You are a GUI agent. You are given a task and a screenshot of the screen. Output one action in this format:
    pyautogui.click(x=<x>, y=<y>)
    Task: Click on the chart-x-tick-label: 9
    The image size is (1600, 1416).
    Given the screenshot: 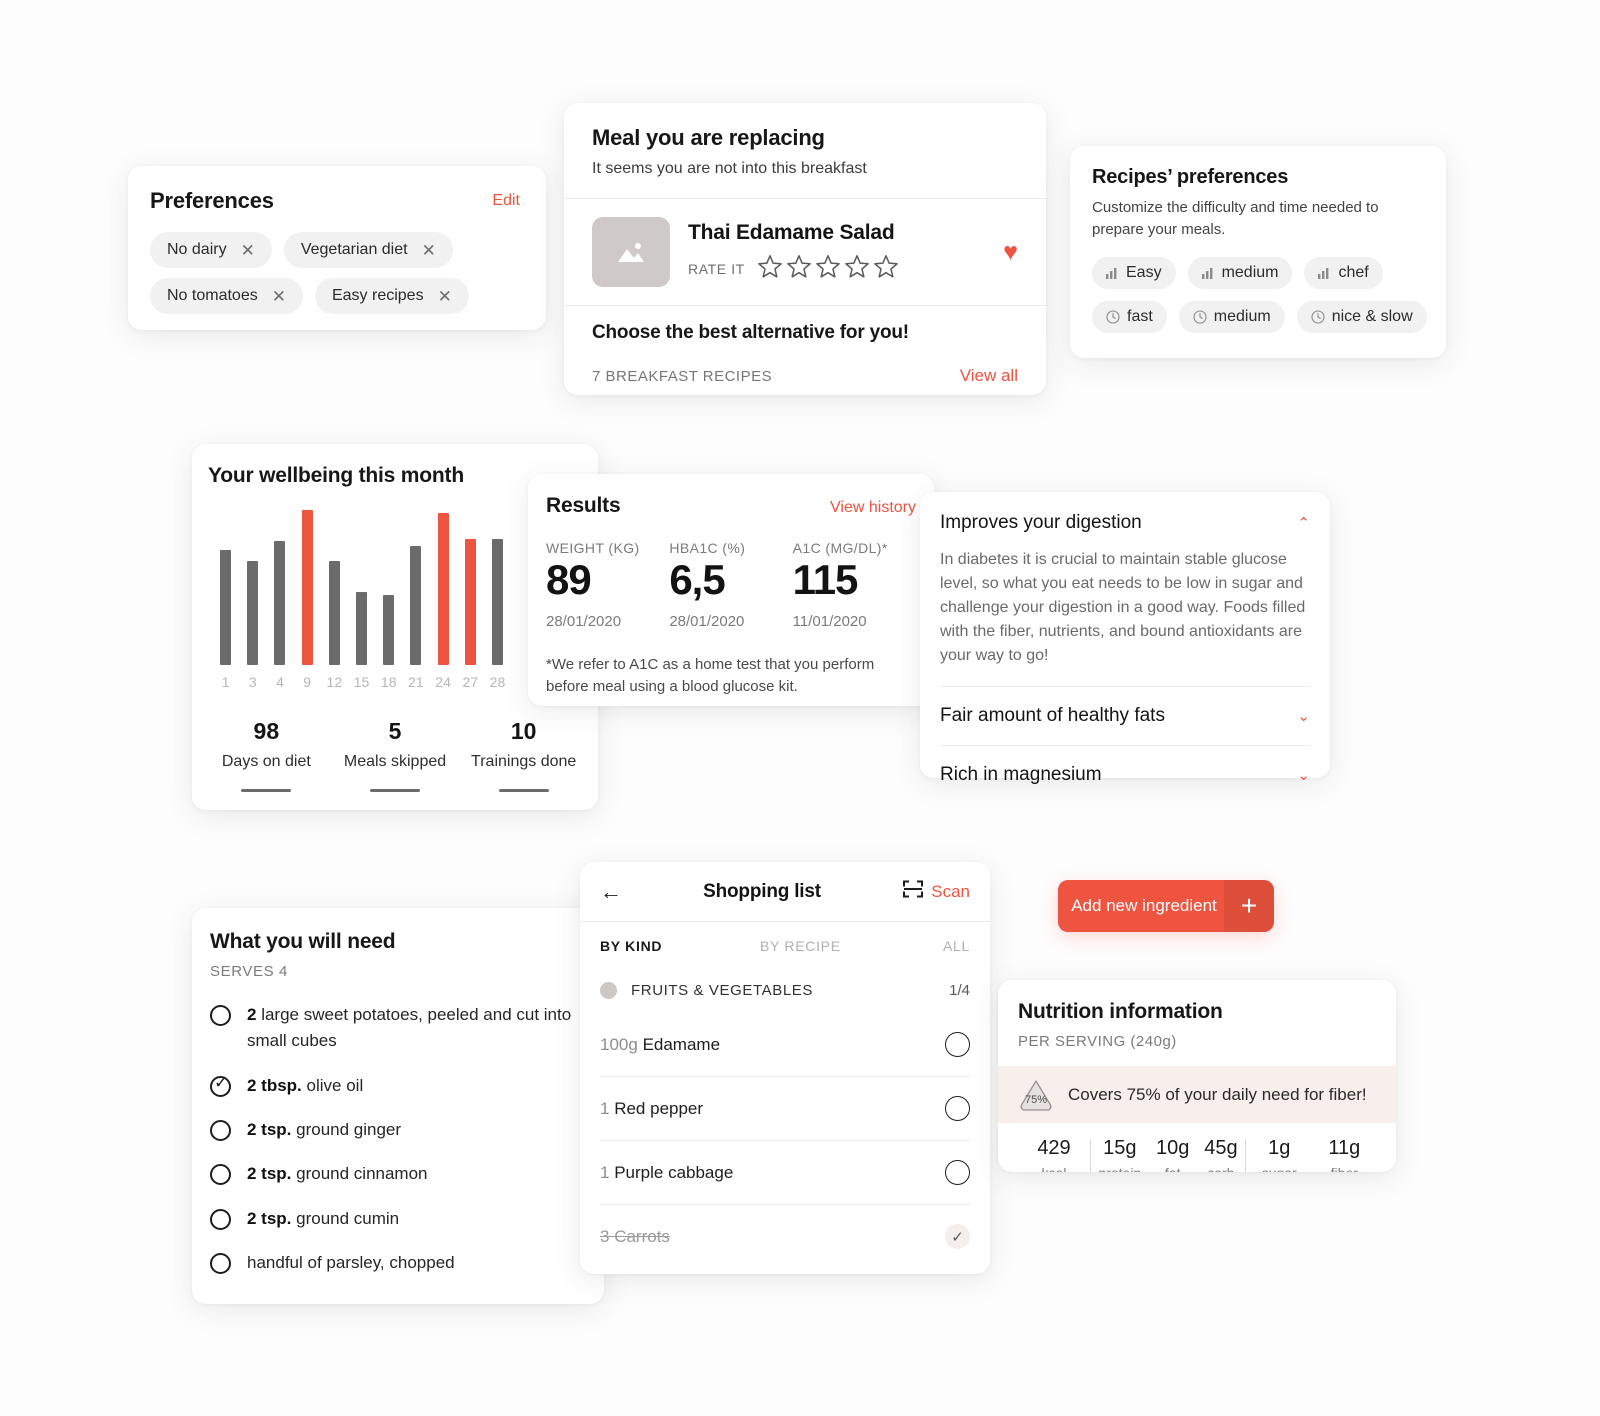 What is the action you would take?
    pyautogui.click(x=307, y=682)
    